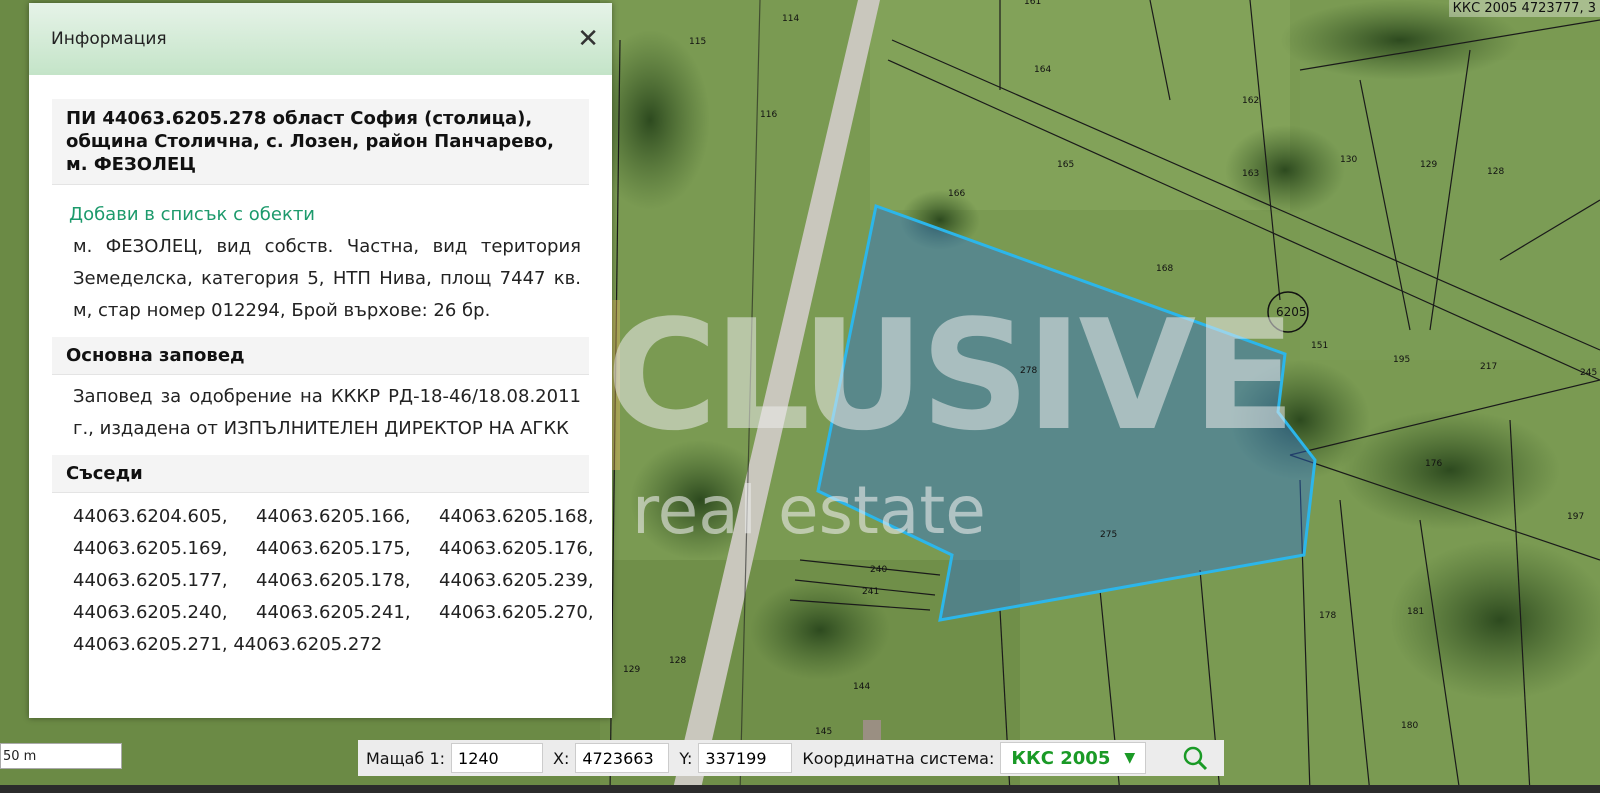  What do you see at coordinates (1061, 758) in the screenshot?
I see `crs-value: ККС 2005` at bounding box center [1061, 758].